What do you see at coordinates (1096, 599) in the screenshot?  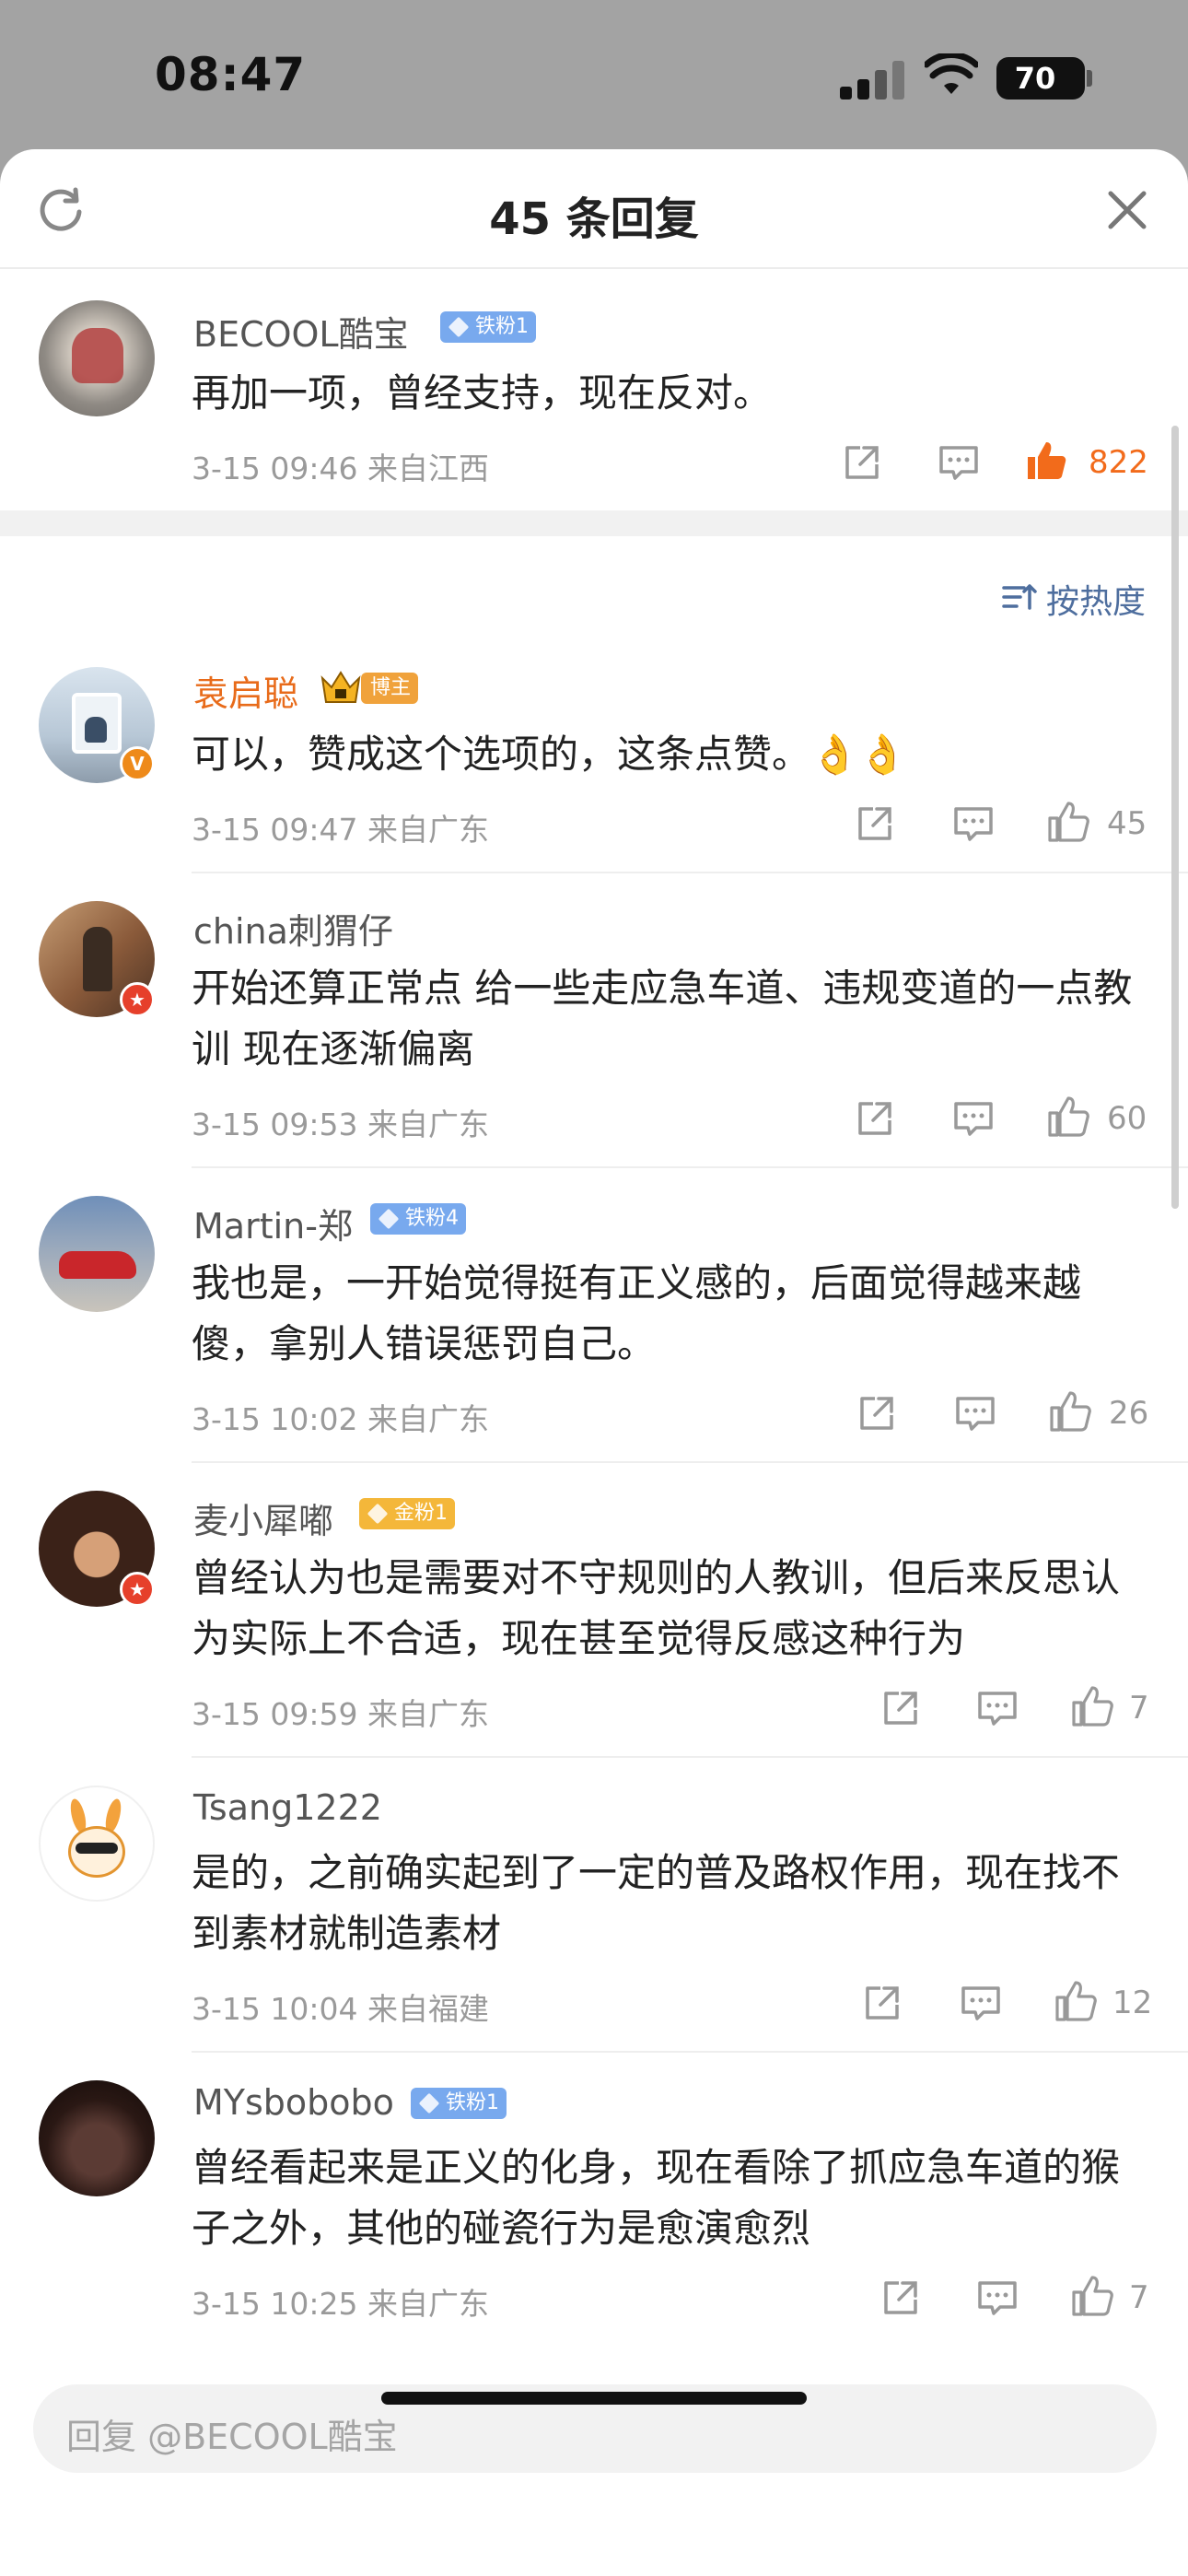 I see `sort-by-hot-button: 按热度` at bounding box center [1096, 599].